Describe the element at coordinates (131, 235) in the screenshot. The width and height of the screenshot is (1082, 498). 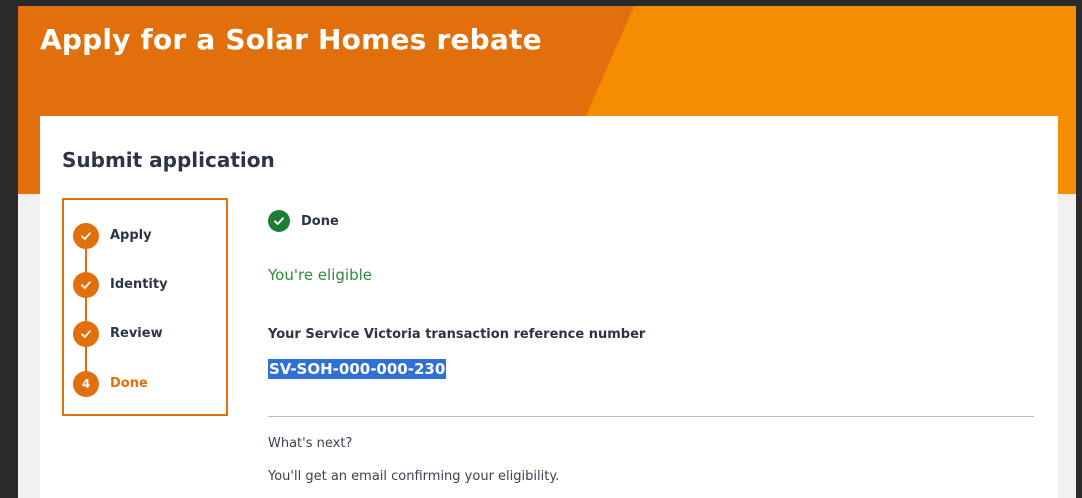
I see `step-label: Apply` at that location.